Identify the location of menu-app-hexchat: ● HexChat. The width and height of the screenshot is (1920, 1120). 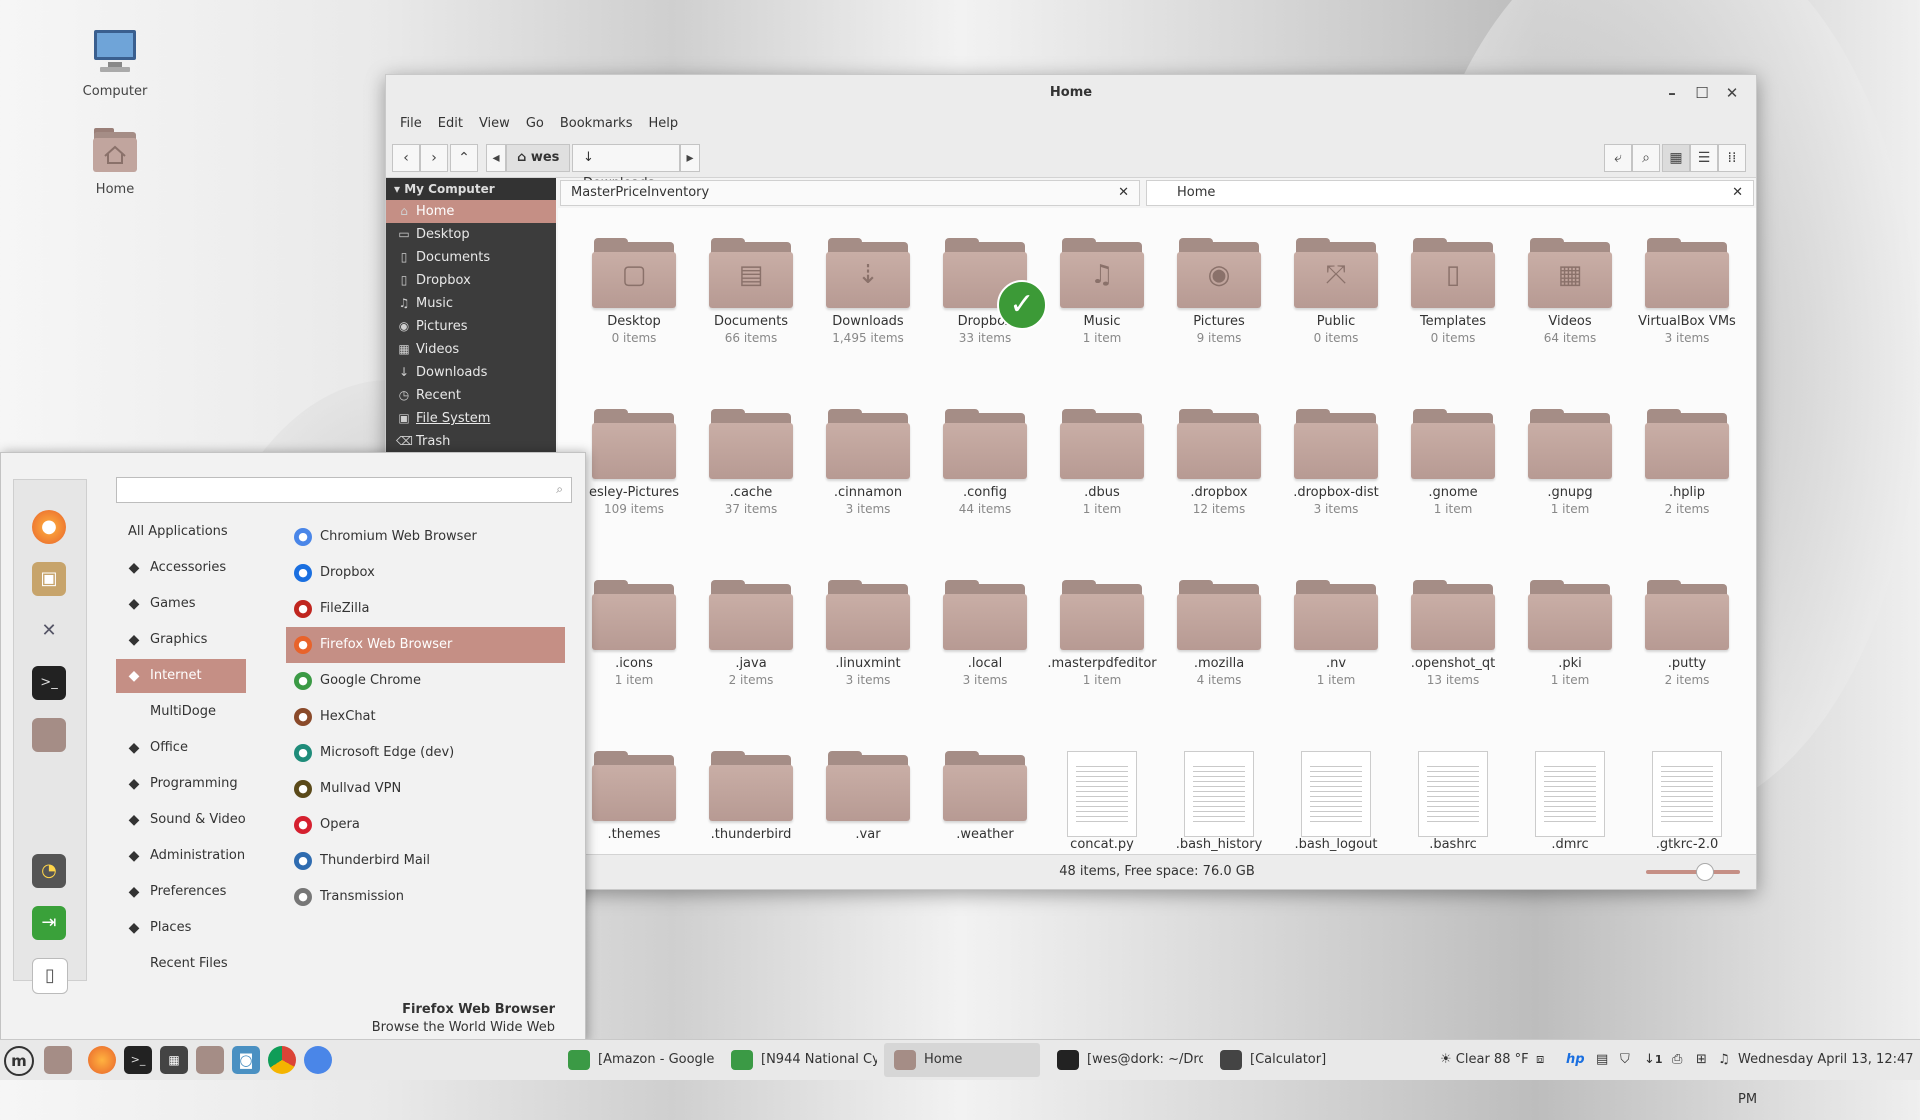
(425, 717).